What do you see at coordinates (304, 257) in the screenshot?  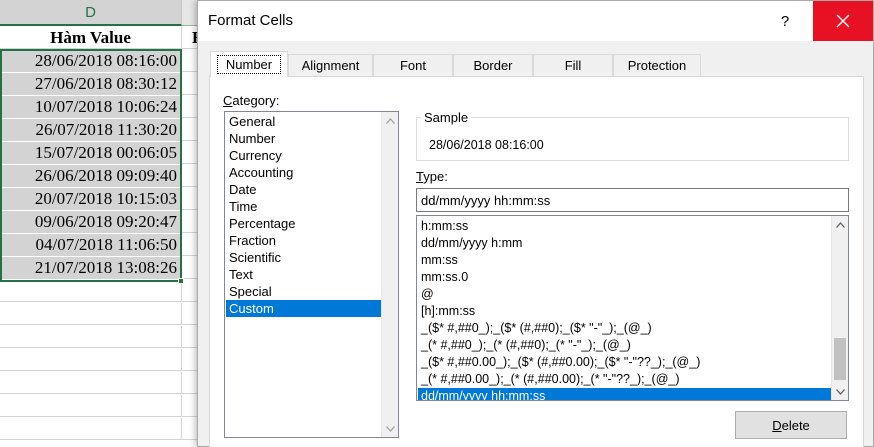 I see `category-item-scientific: Scientific` at bounding box center [304, 257].